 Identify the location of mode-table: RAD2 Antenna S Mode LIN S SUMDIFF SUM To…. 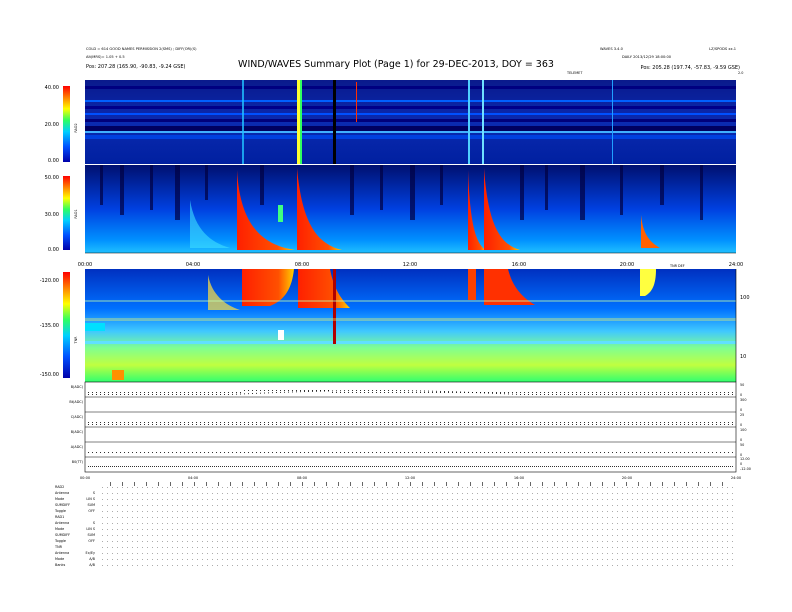
(393, 524).